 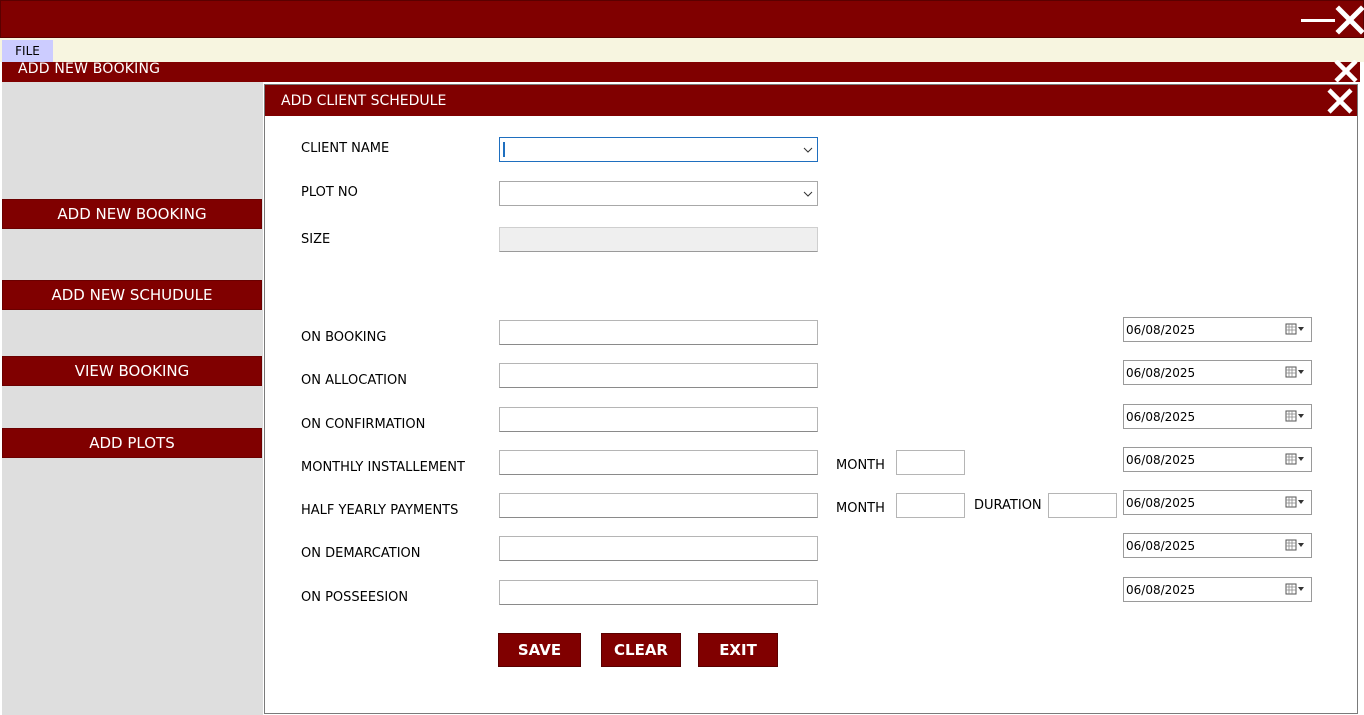 What do you see at coordinates (355, 597) in the screenshot?
I see `on-possession-label: ON POSSEESION` at bounding box center [355, 597].